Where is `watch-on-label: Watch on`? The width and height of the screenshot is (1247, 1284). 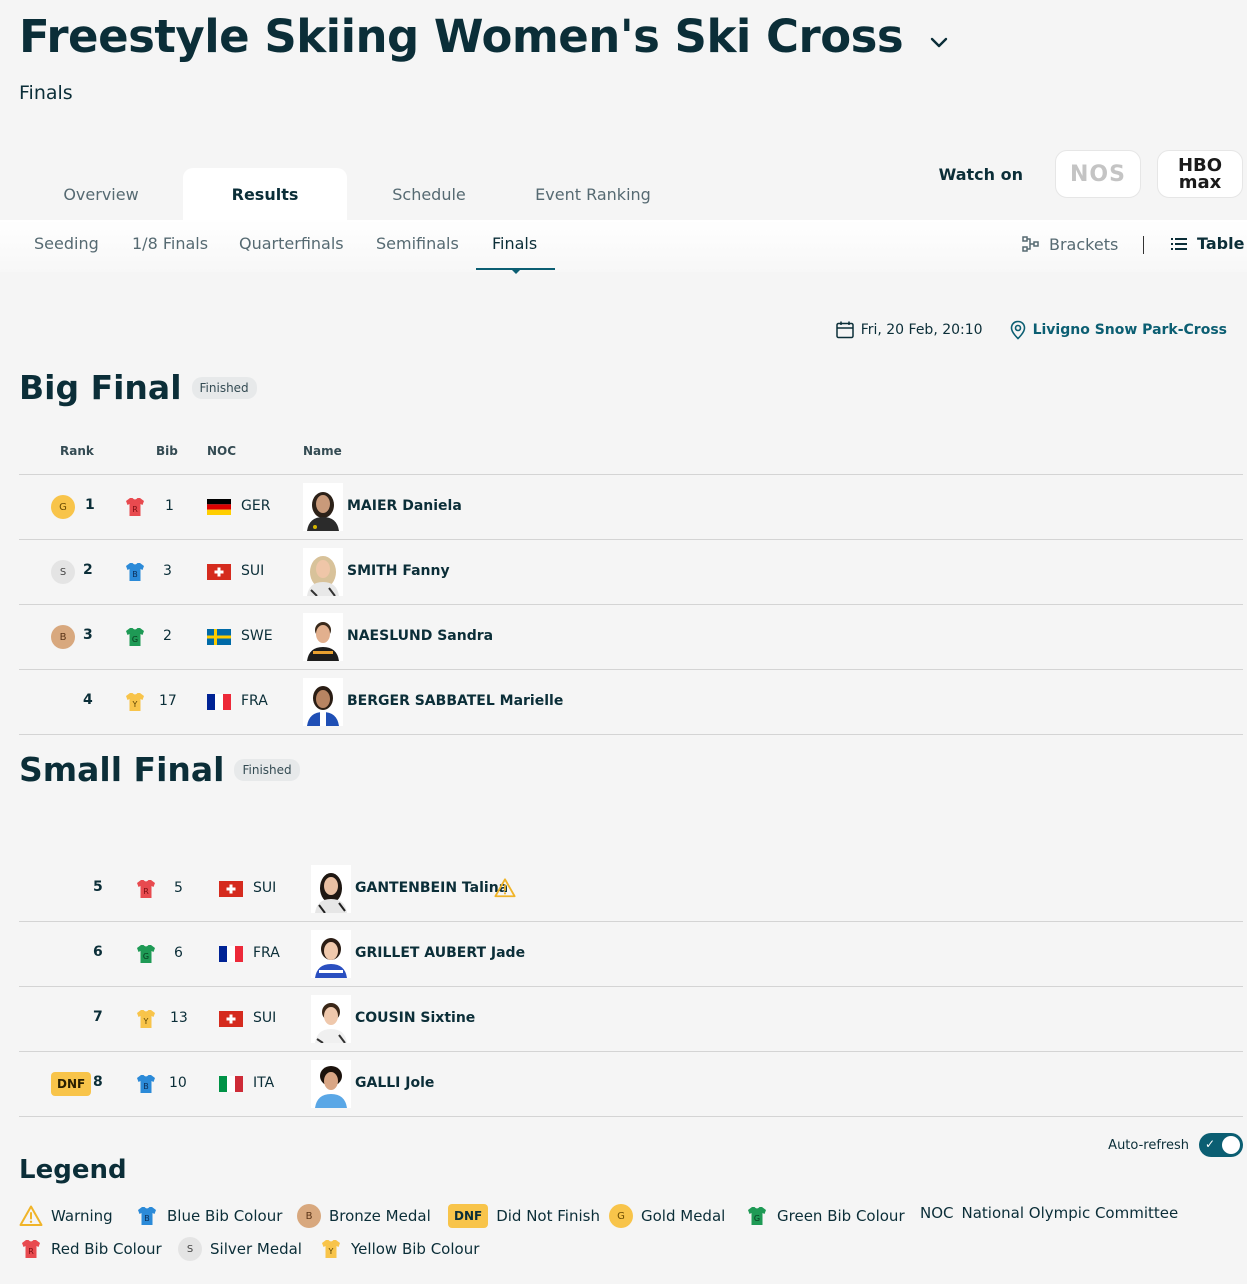 watch-on-label: Watch on is located at coordinates (980, 174).